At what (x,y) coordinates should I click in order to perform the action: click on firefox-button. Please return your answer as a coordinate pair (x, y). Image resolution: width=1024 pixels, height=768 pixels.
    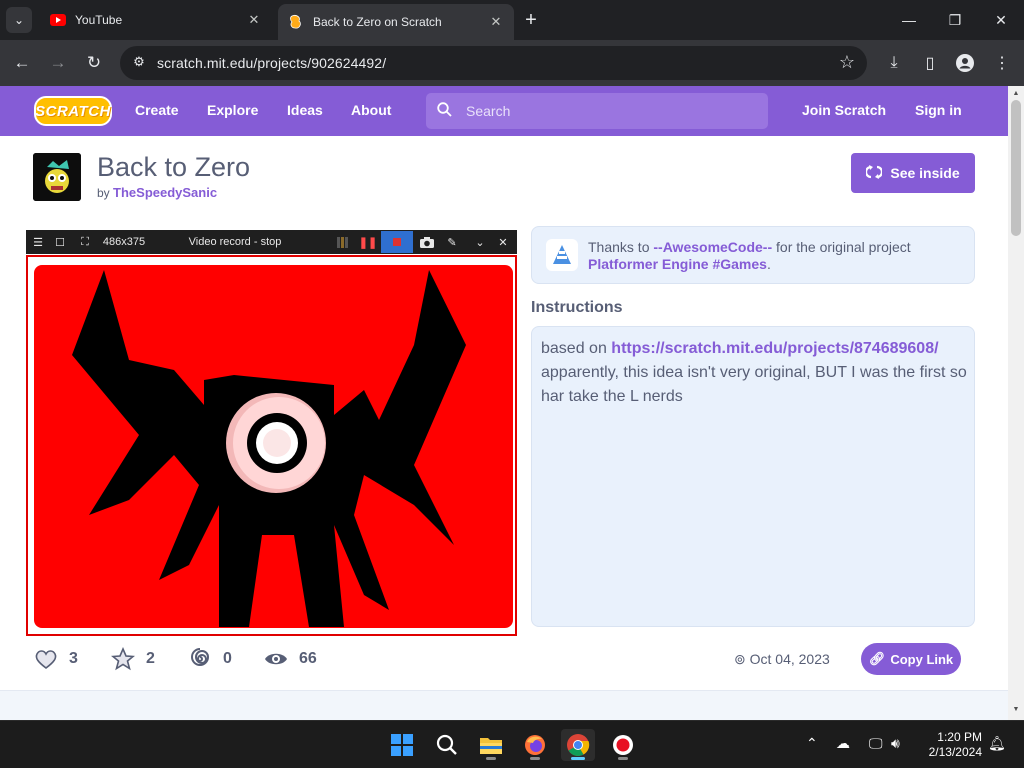
    Looking at the image, I should click on (535, 745).